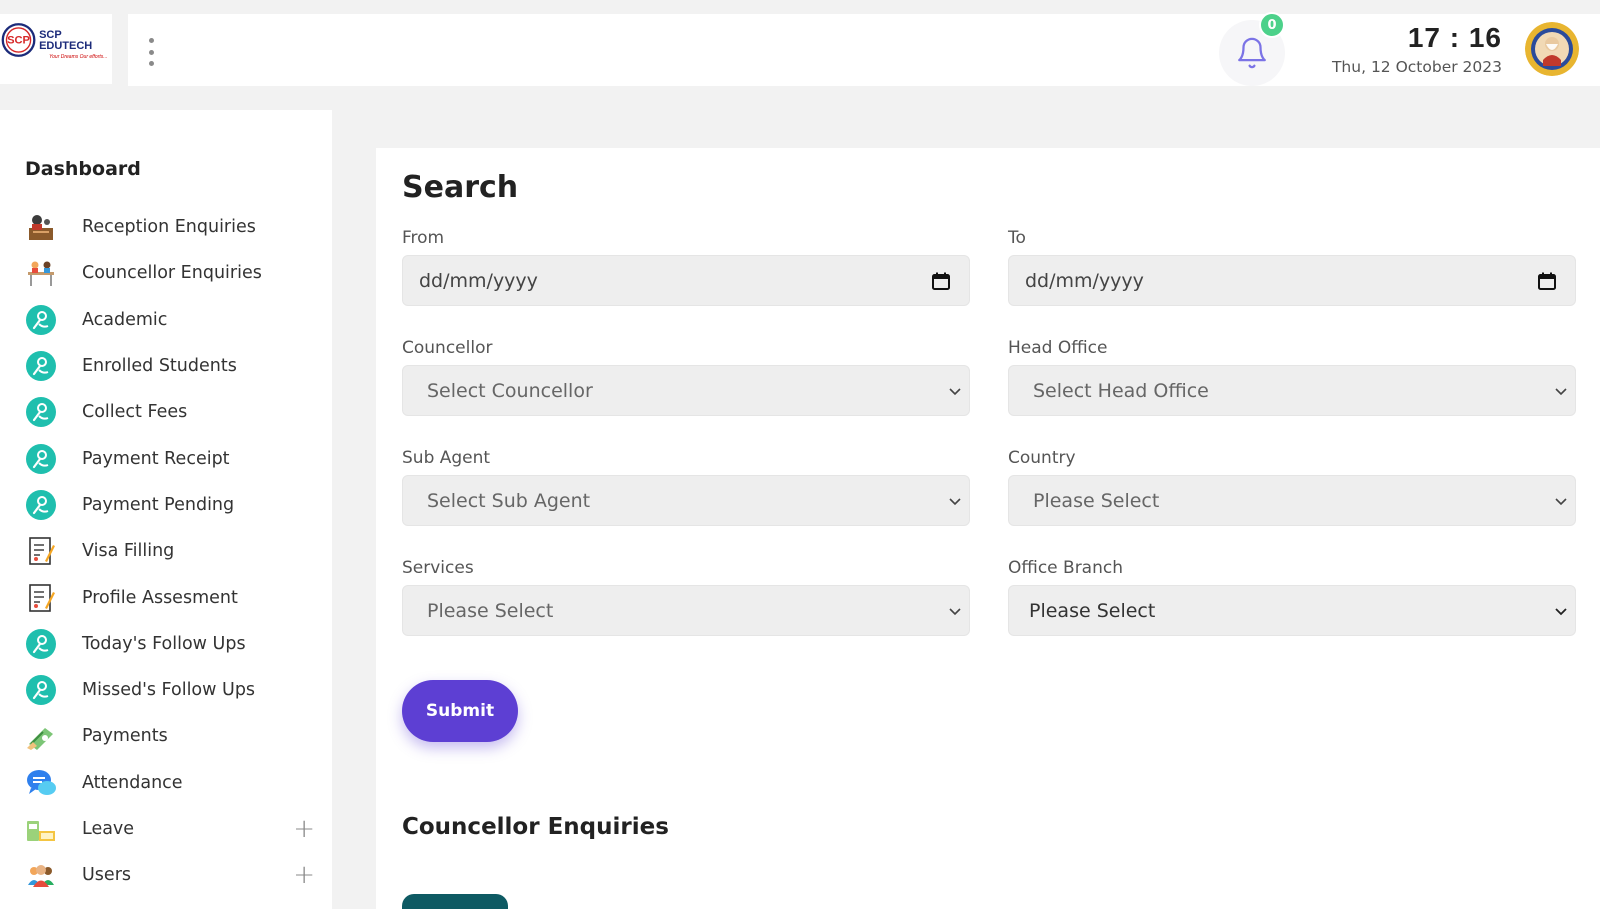 Image resolution: width=1600 pixels, height=909 pixels. I want to click on sidebar-item-enrolled-students: Enrolled Students, so click(170, 366).